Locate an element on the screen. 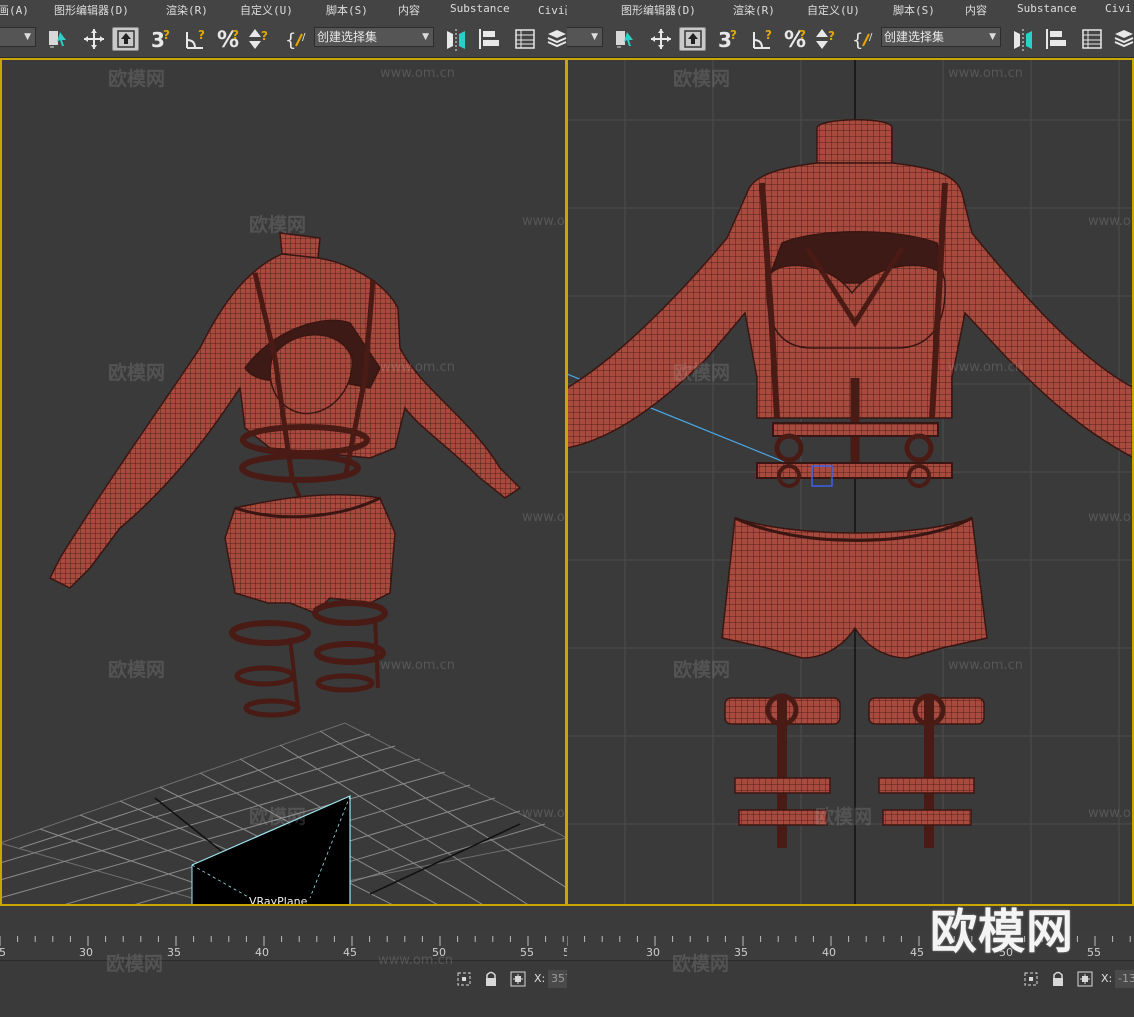 The image size is (1134, 1017). menu-item-animation: 画(A) is located at coordinates (14, 10).